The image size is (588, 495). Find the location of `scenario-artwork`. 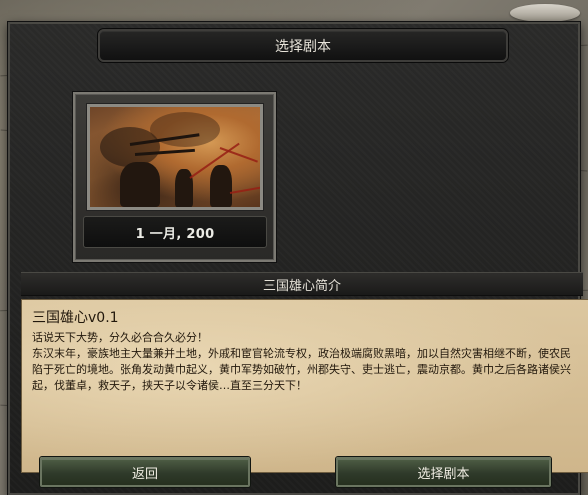

scenario-artwork is located at coordinates (175, 157).